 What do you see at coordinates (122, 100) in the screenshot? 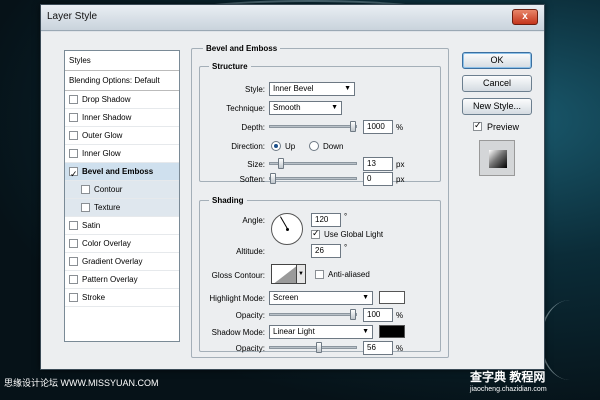
I see `style-item-drop-shadow: Drop Shadow` at bounding box center [122, 100].